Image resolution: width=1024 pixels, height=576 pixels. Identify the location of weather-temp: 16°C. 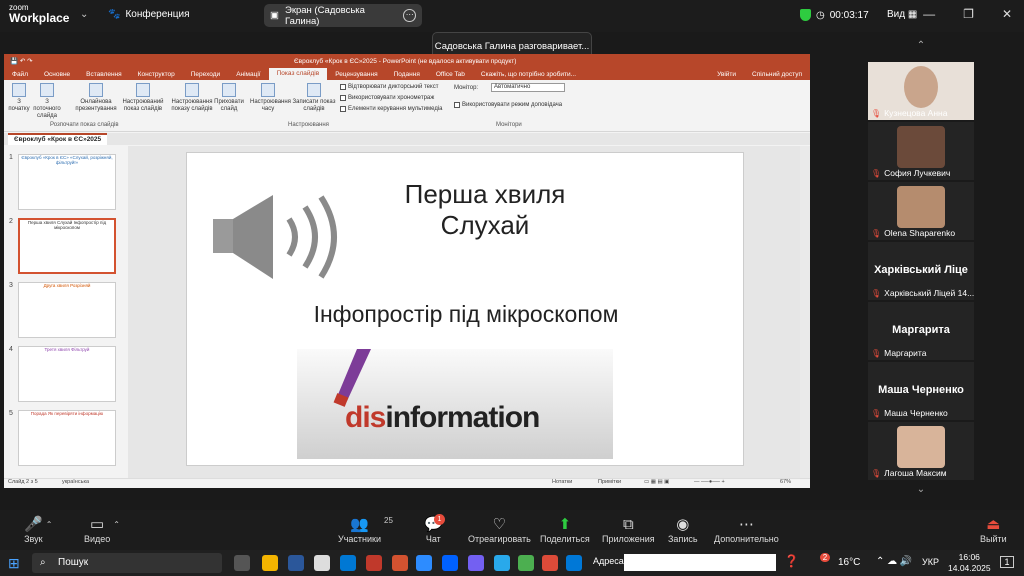
(849, 562).